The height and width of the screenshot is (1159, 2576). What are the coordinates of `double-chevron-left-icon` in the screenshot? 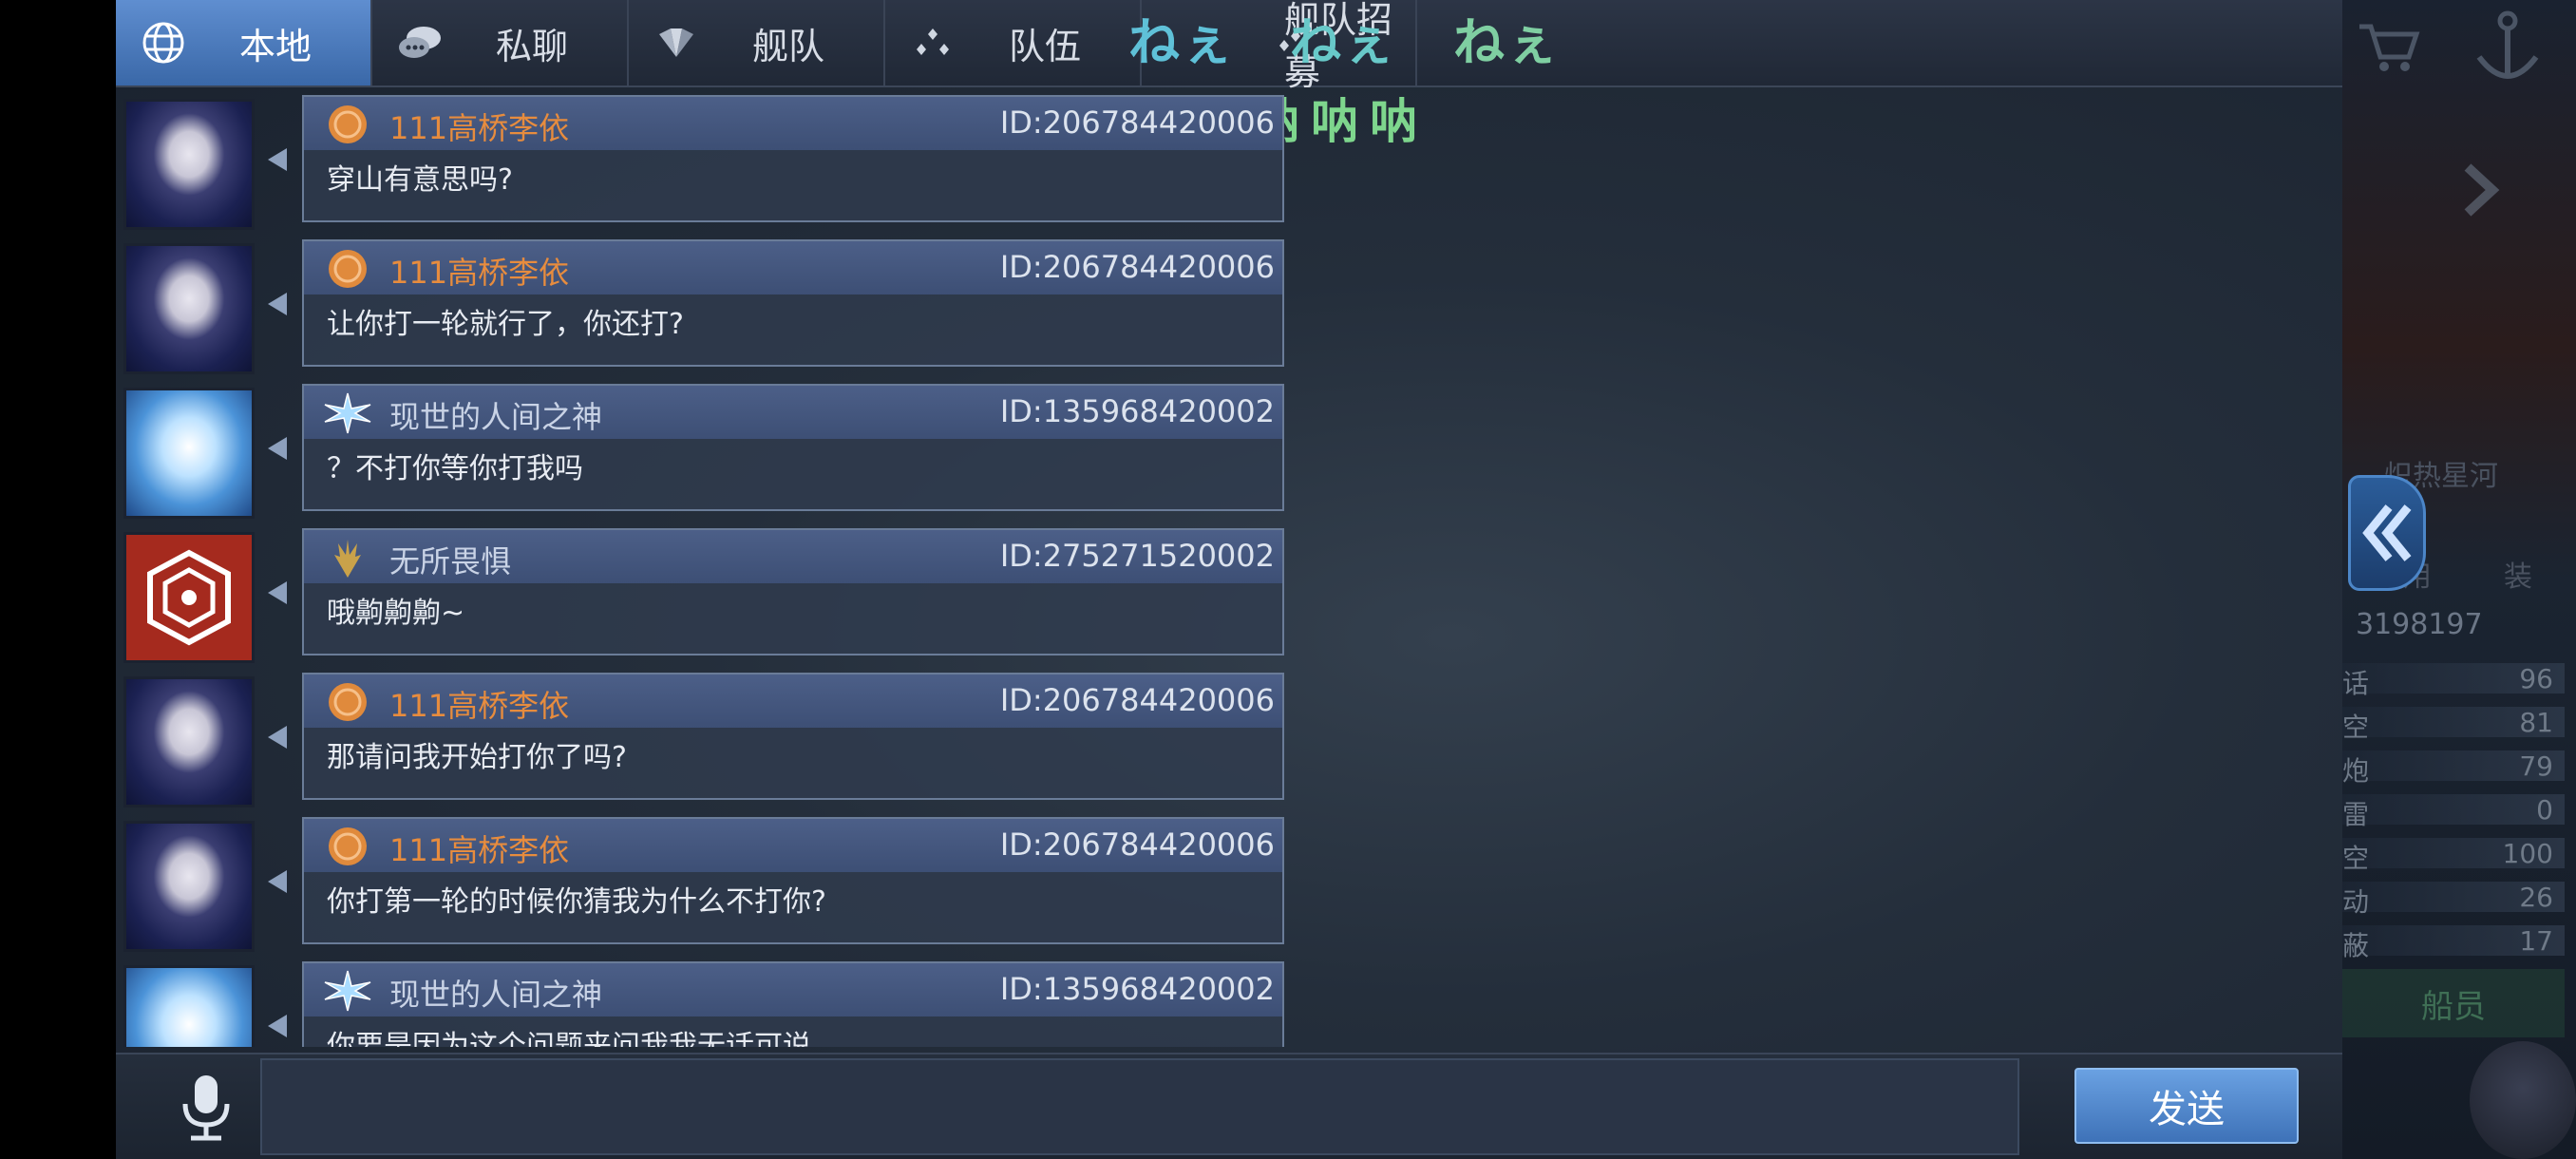 It's located at (2387, 532).